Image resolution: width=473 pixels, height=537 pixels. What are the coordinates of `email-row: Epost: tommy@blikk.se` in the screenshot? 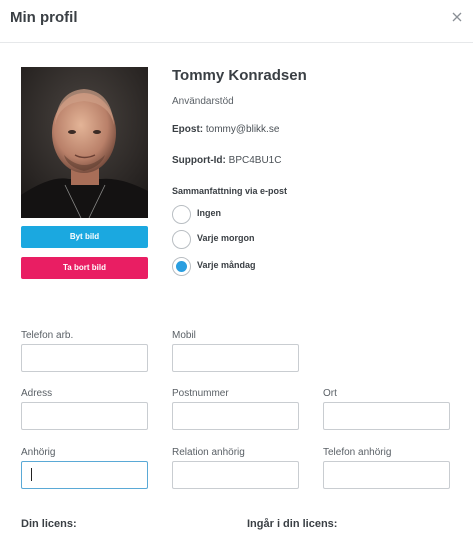 It's located at (225, 129).